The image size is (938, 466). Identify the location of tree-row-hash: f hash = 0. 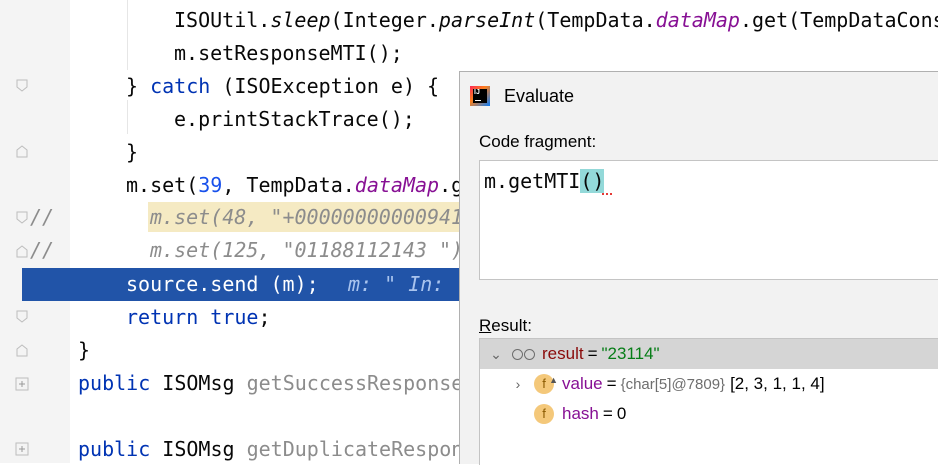
(709, 414).